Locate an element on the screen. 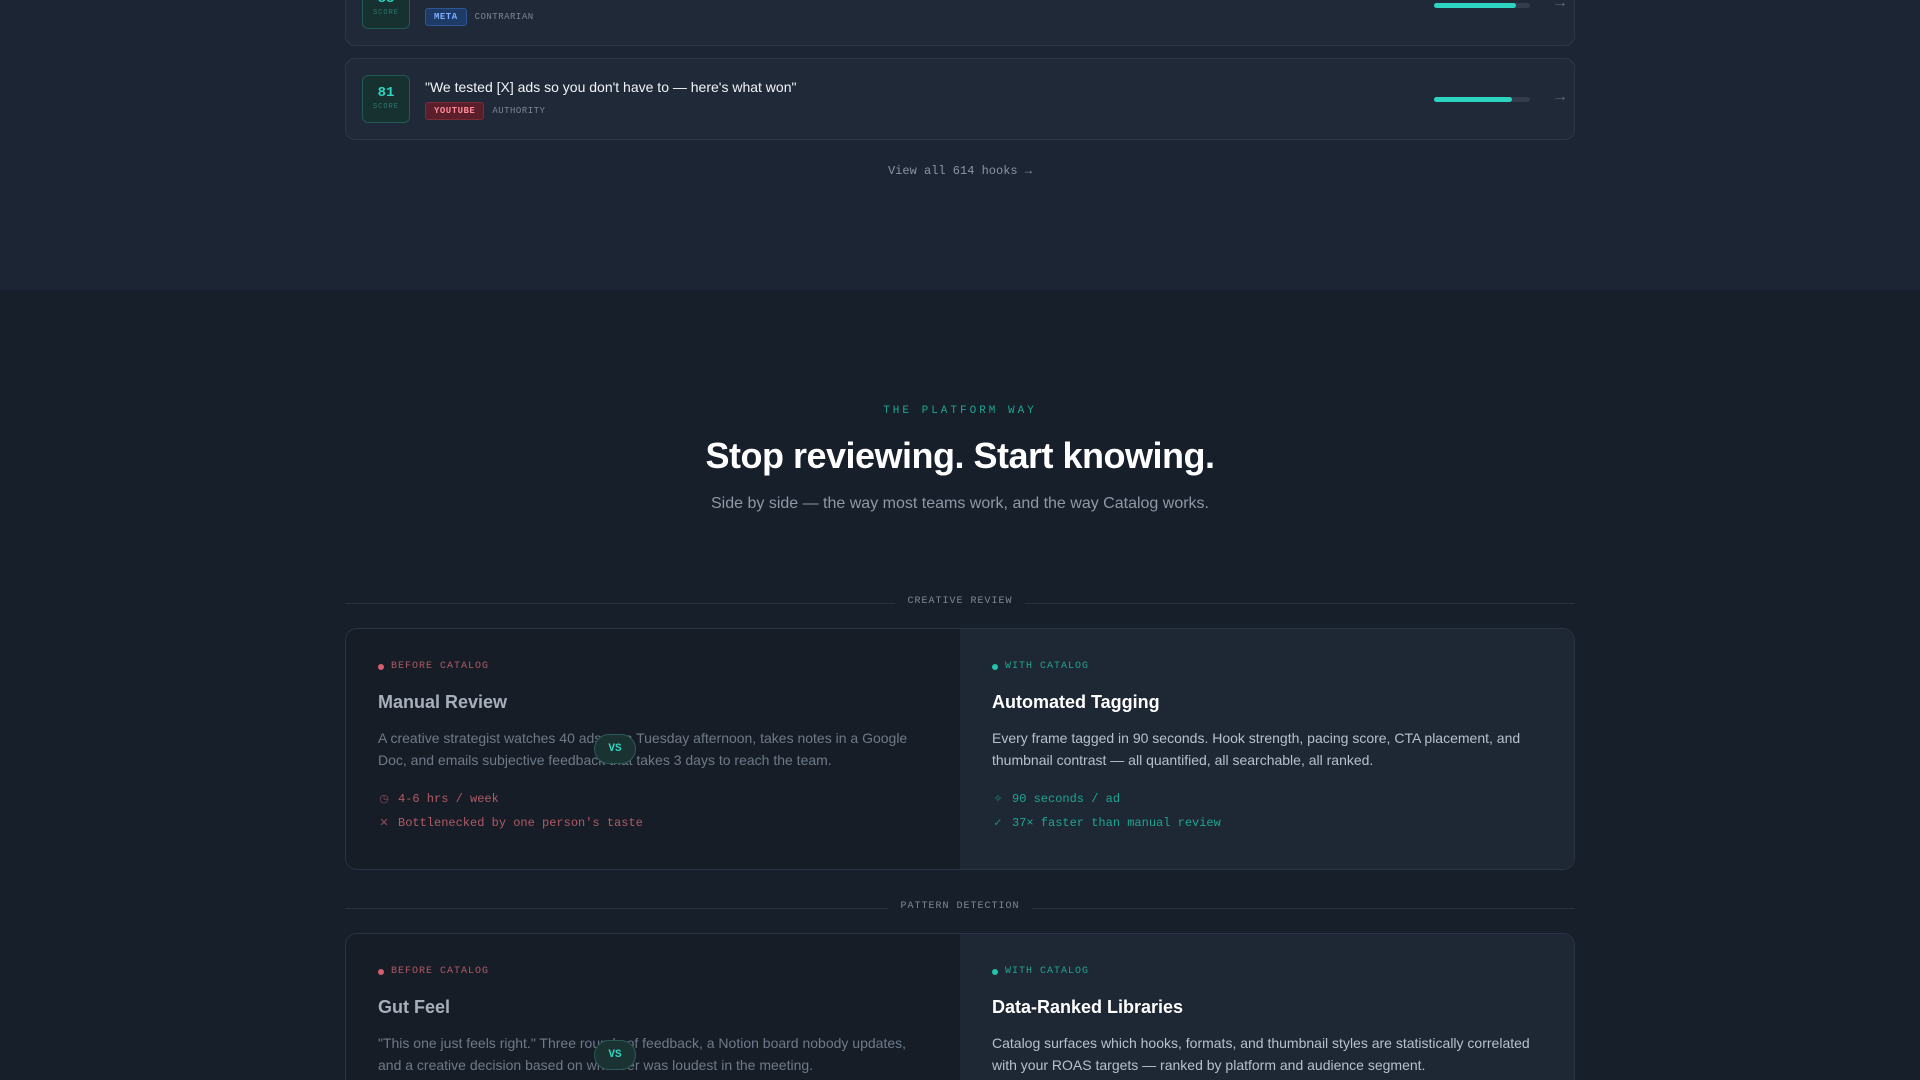  after-title: Data-Ranked Libraries is located at coordinates (1088, 1007).